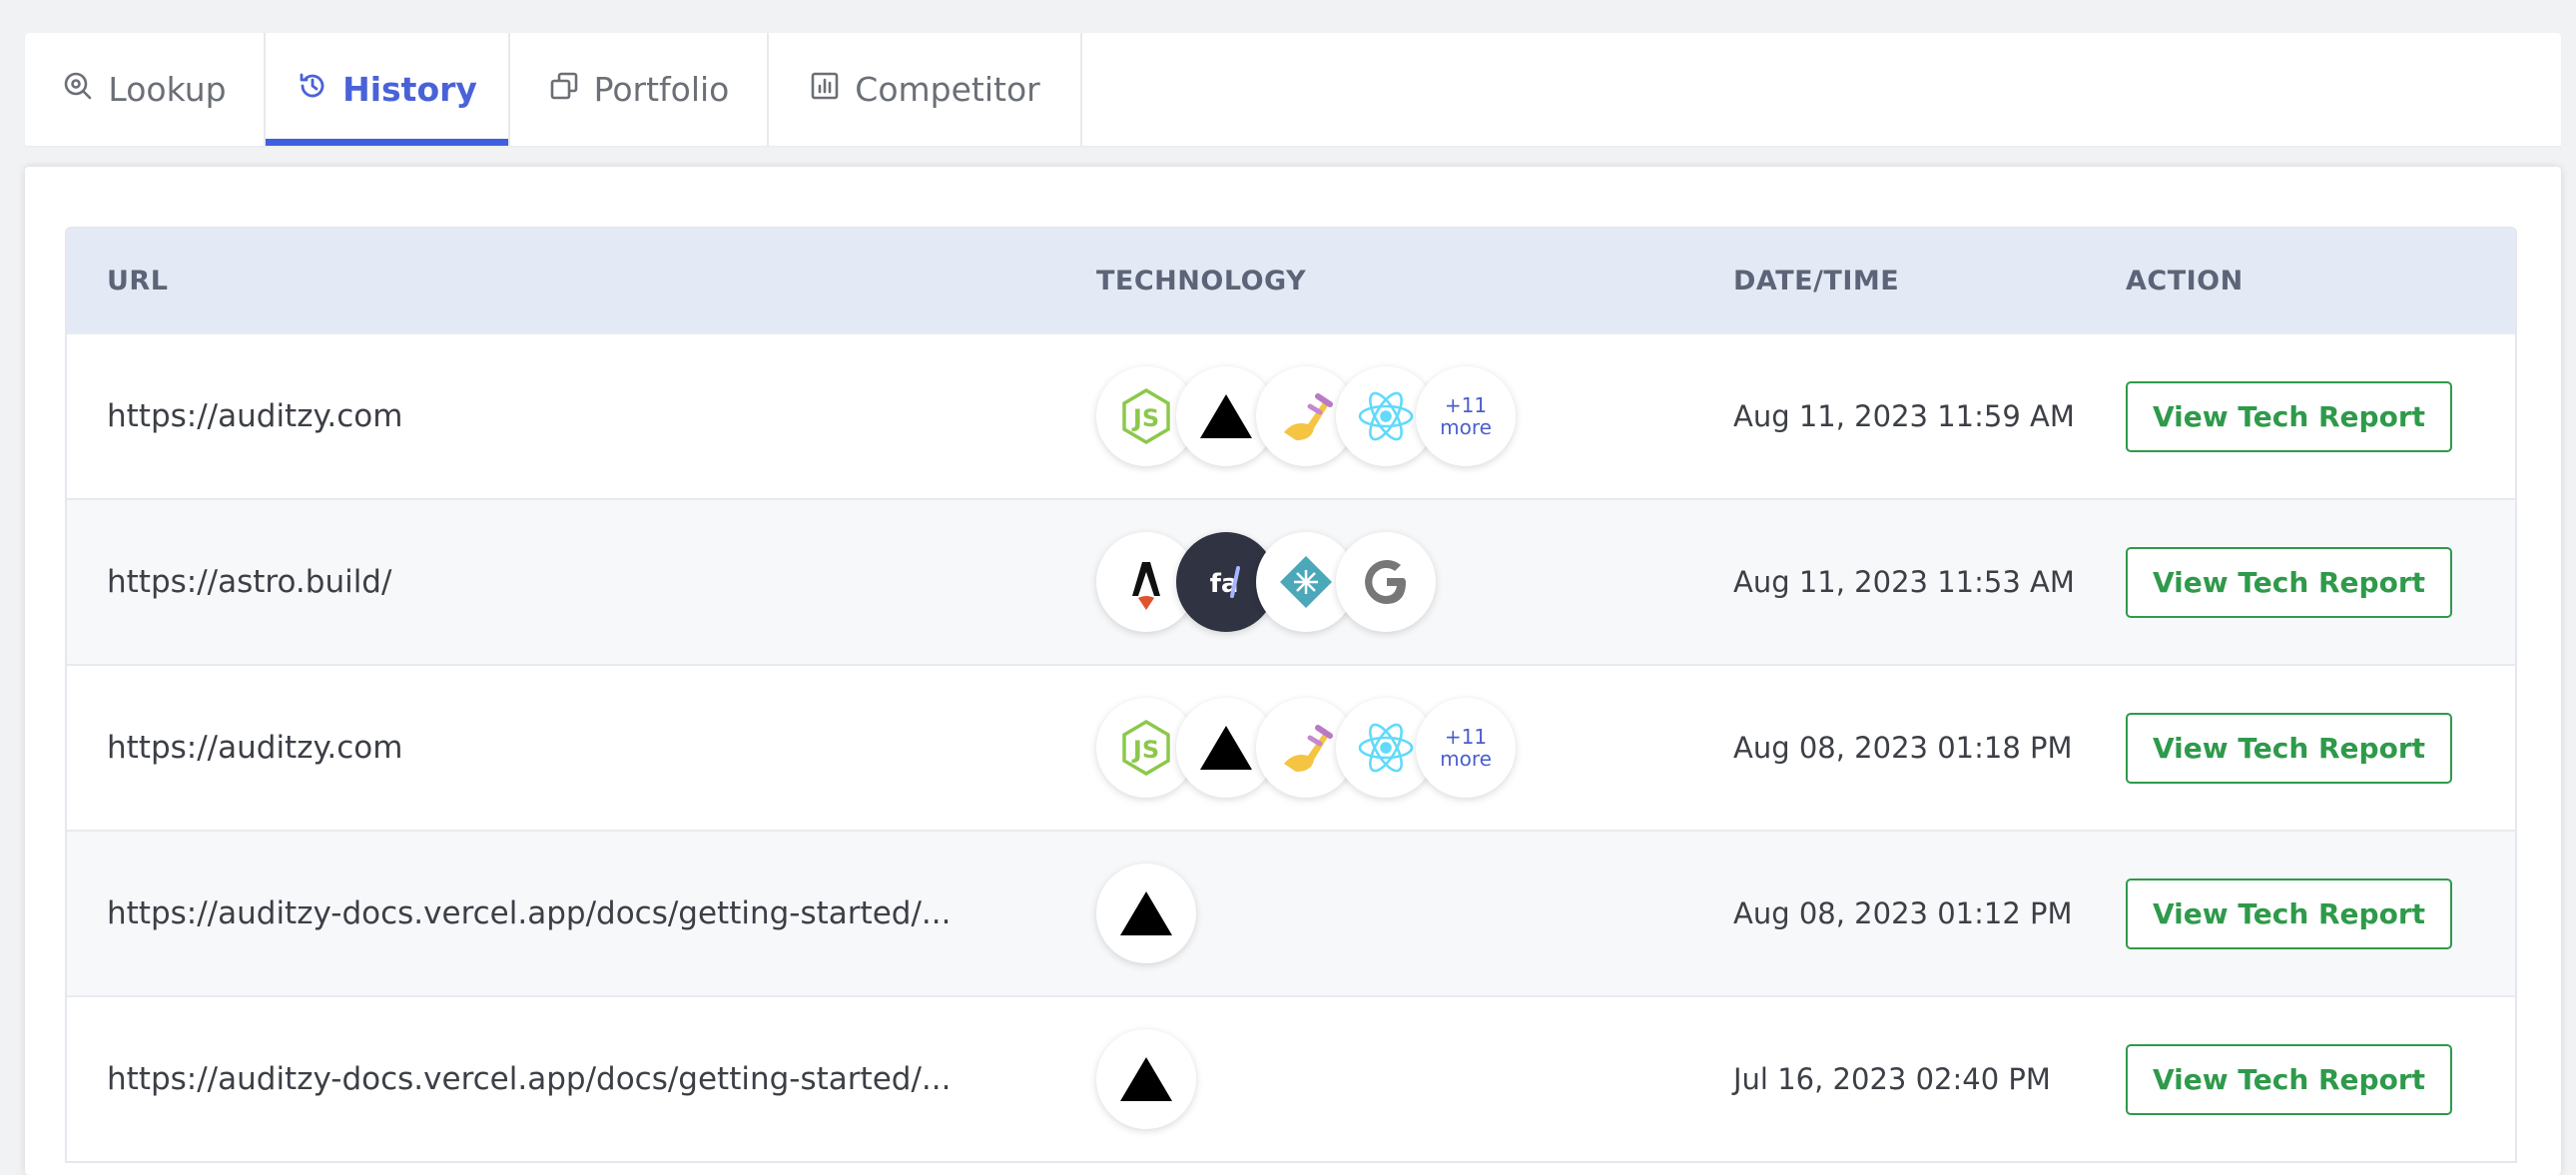  I want to click on tab-label: Portfolio, so click(661, 90).